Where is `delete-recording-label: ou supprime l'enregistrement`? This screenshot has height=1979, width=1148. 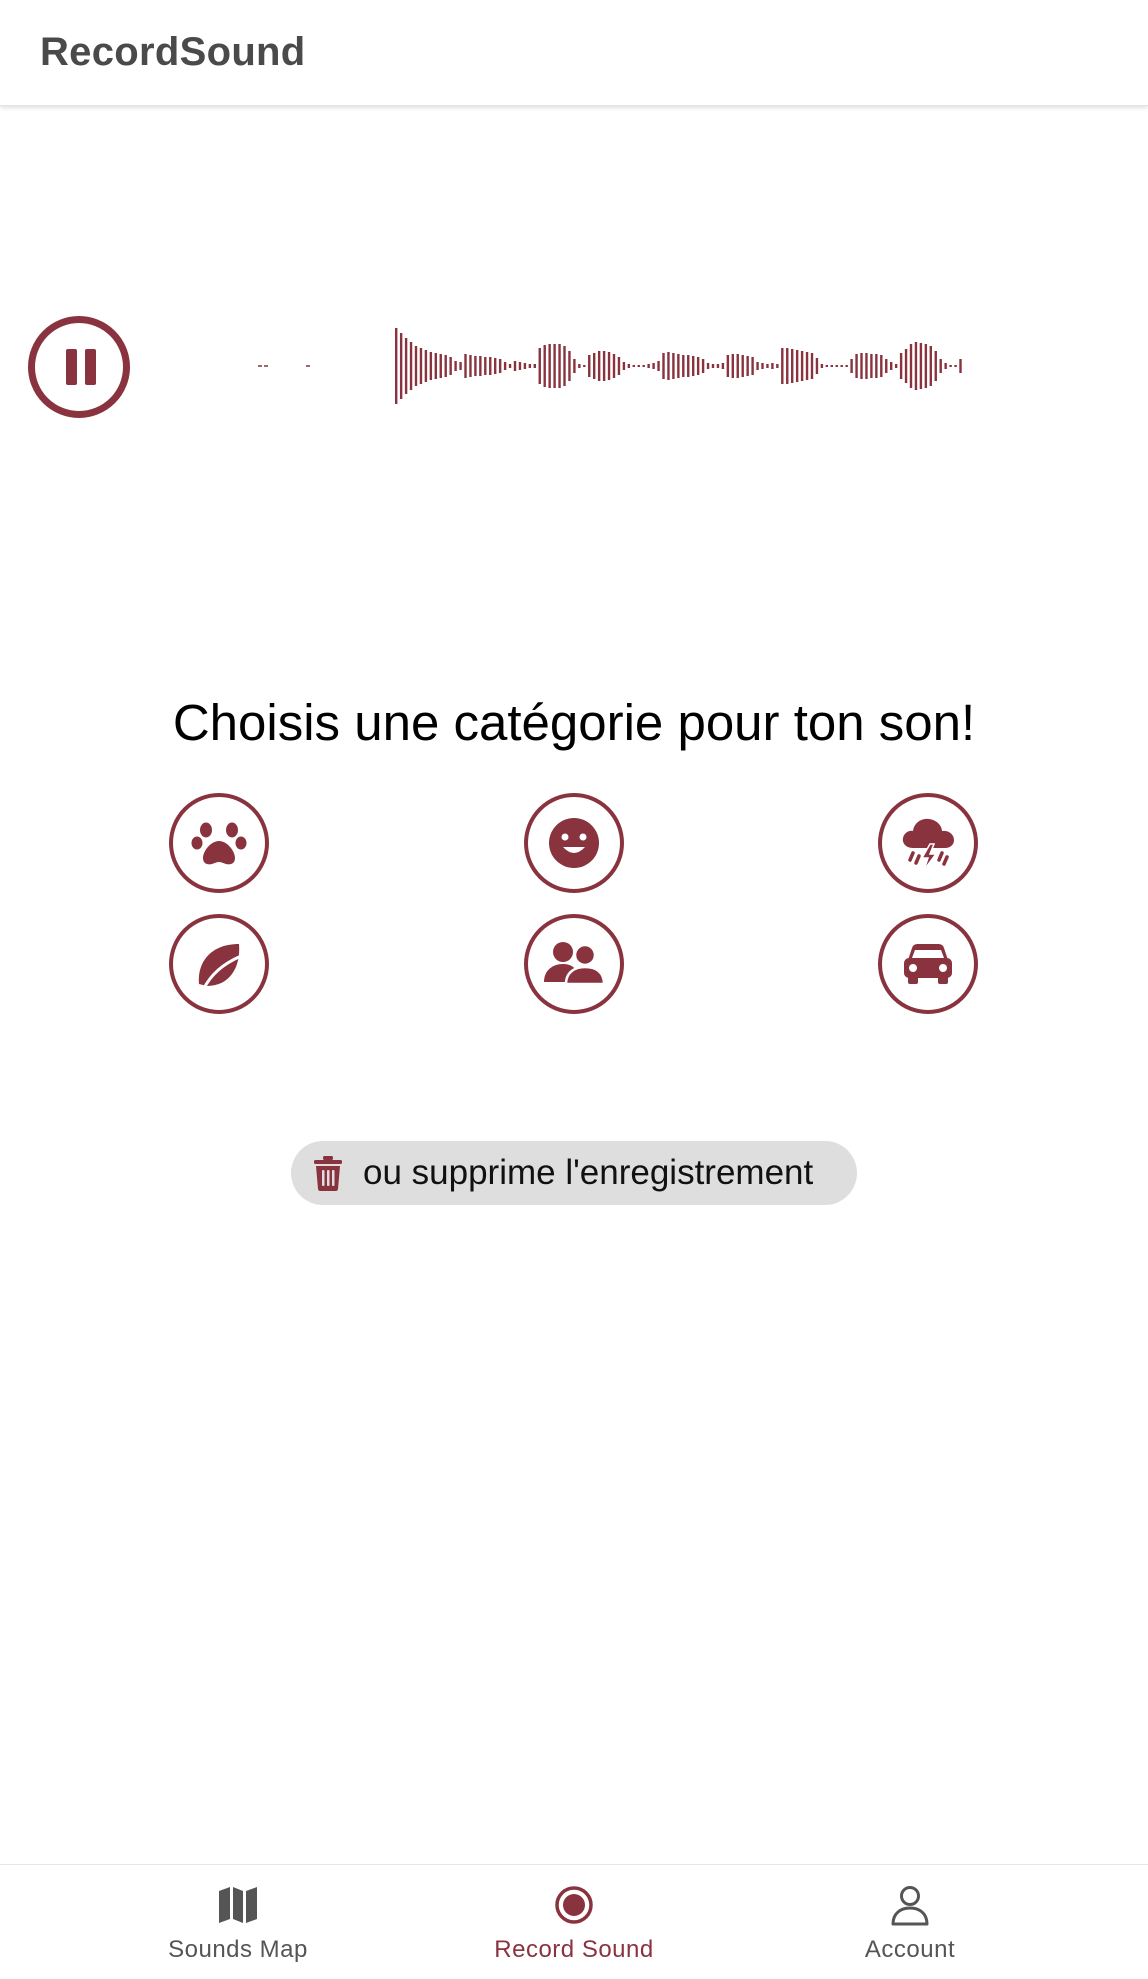
delete-recording-label: ou supprime l'enregistrement is located at coordinates (588, 1172).